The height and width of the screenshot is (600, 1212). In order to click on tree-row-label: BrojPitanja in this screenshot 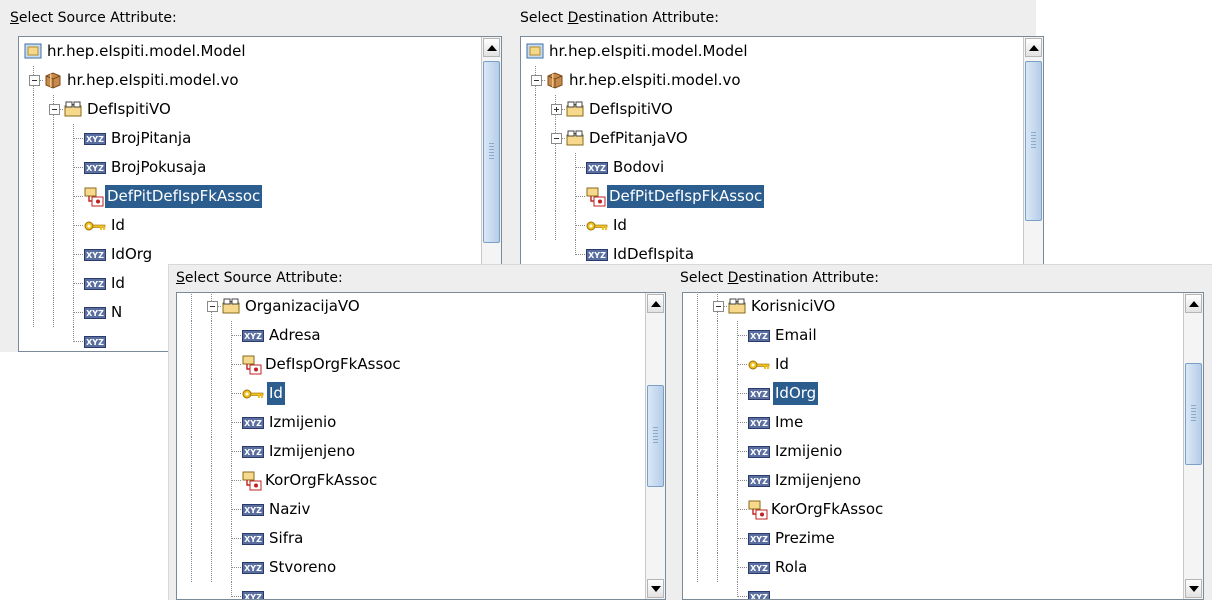, I will do `click(151, 138)`.